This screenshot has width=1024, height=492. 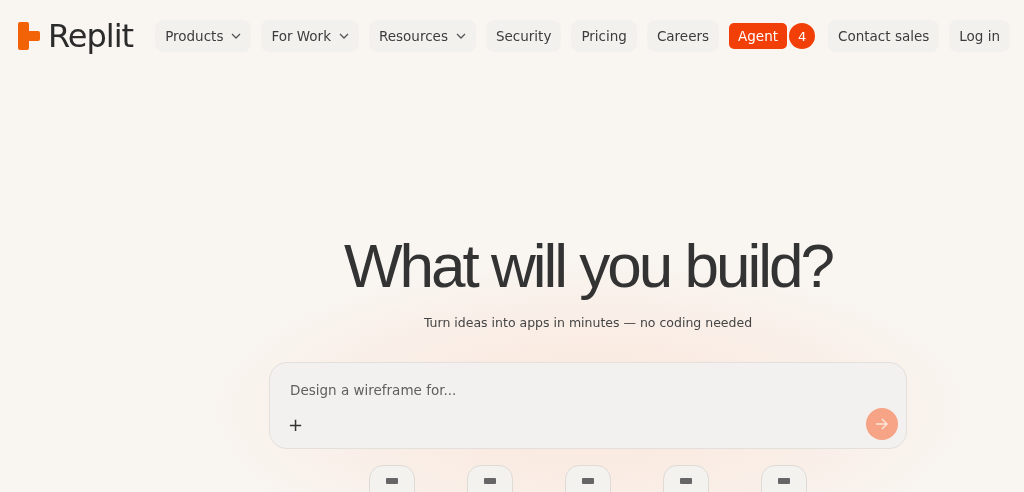 I want to click on nav-item: Careers, so click(x=683, y=36).